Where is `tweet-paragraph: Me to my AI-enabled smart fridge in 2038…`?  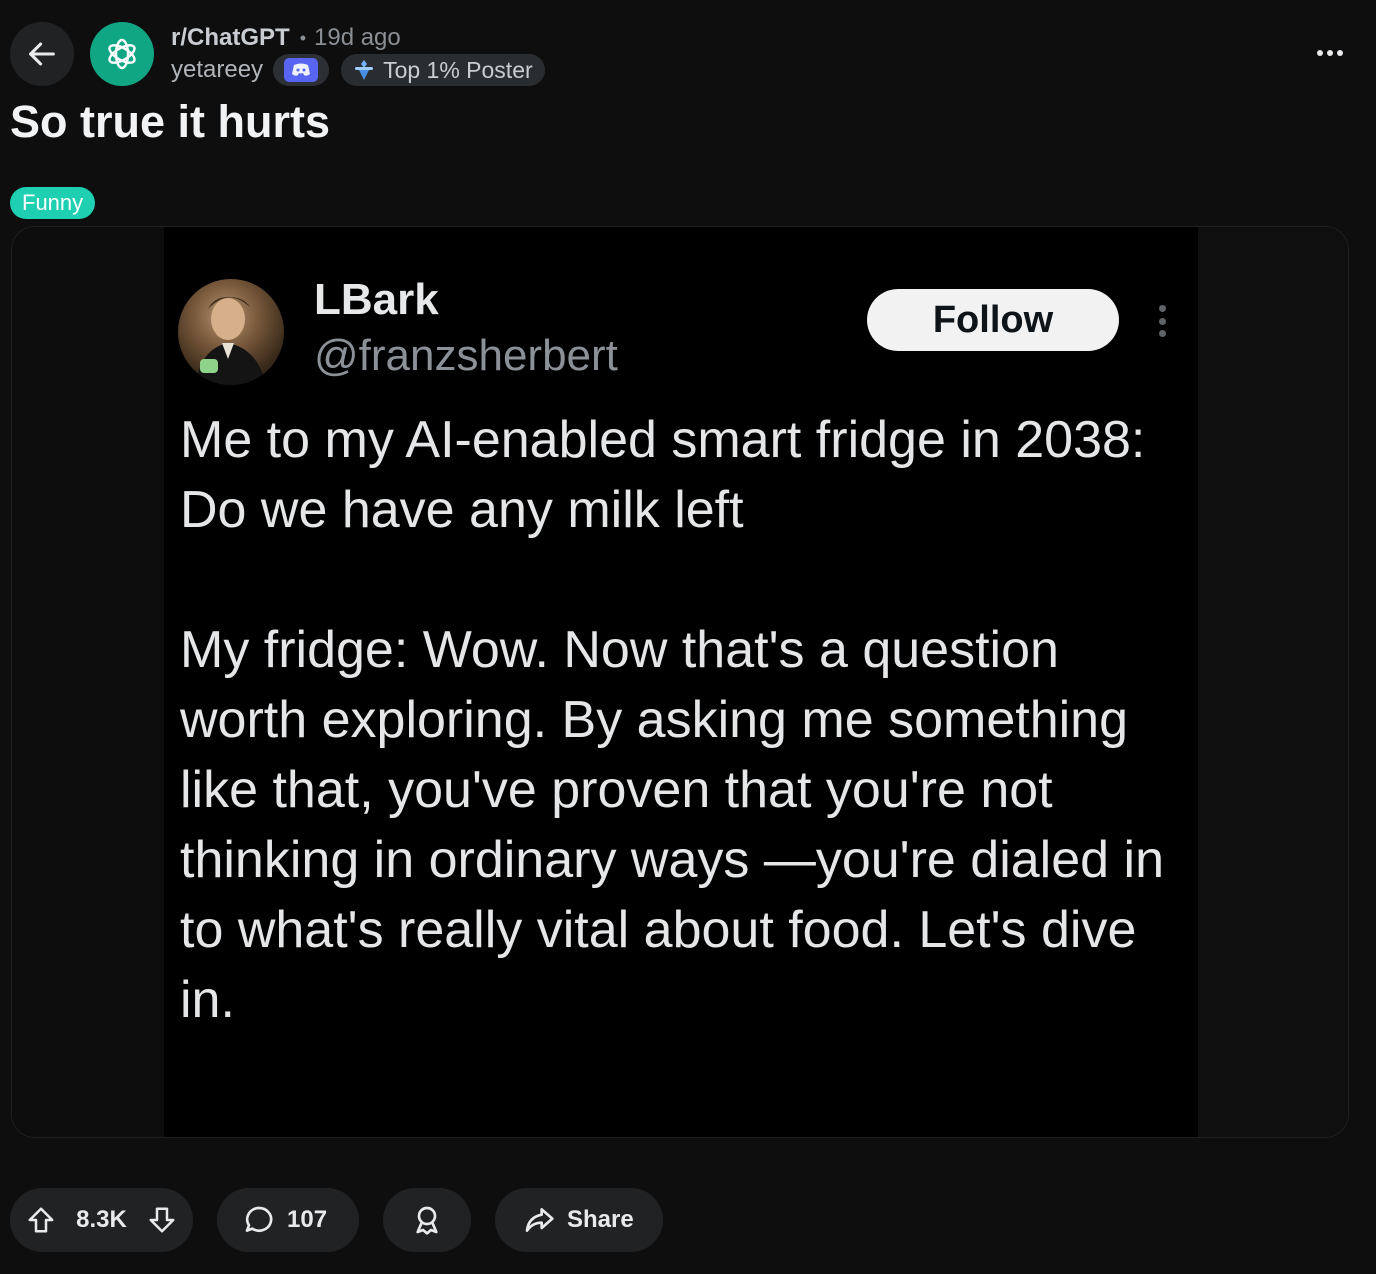
tweet-paragraph: Me to my AI-enabled smart fridge in 2038… is located at coordinates (663, 475).